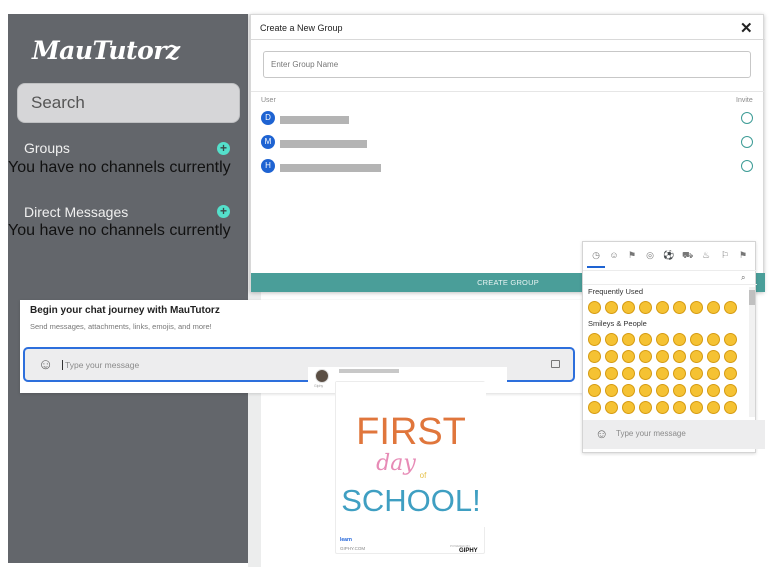 The width and height of the screenshot is (769, 567). I want to click on smiley-icon: ☺, so click(614, 255).